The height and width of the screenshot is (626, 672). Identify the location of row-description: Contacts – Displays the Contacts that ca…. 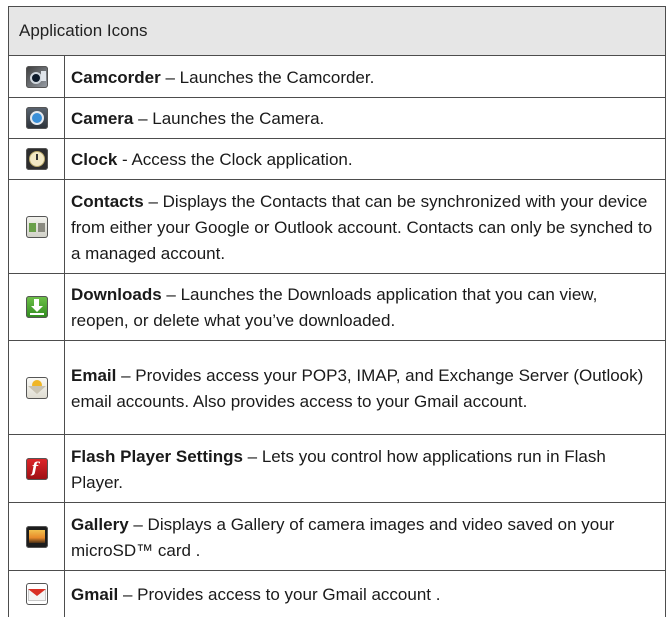
(365, 226).